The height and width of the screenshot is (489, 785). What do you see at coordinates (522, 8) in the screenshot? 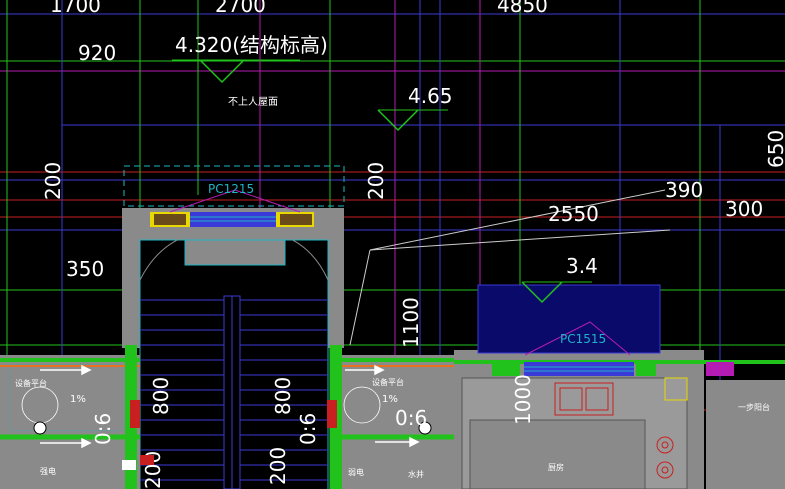
I see `dim-top-4850: 4850` at bounding box center [522, 8].